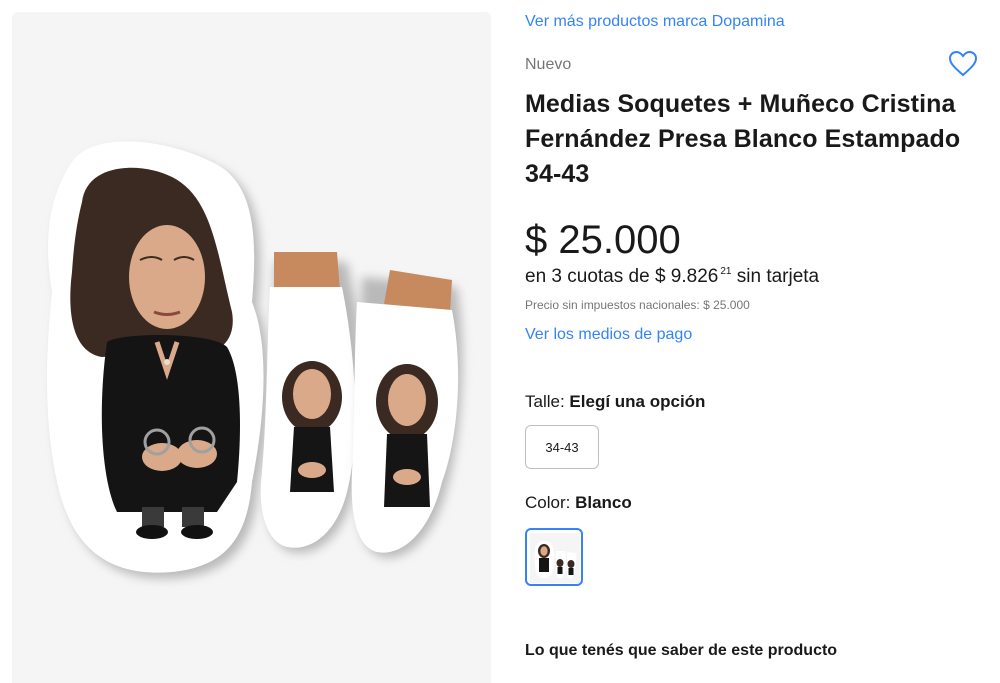  What do you see at coordinates (963, 64) in the screenshot?
I see `heart-outline-icon` at bounding box center [963, 64].